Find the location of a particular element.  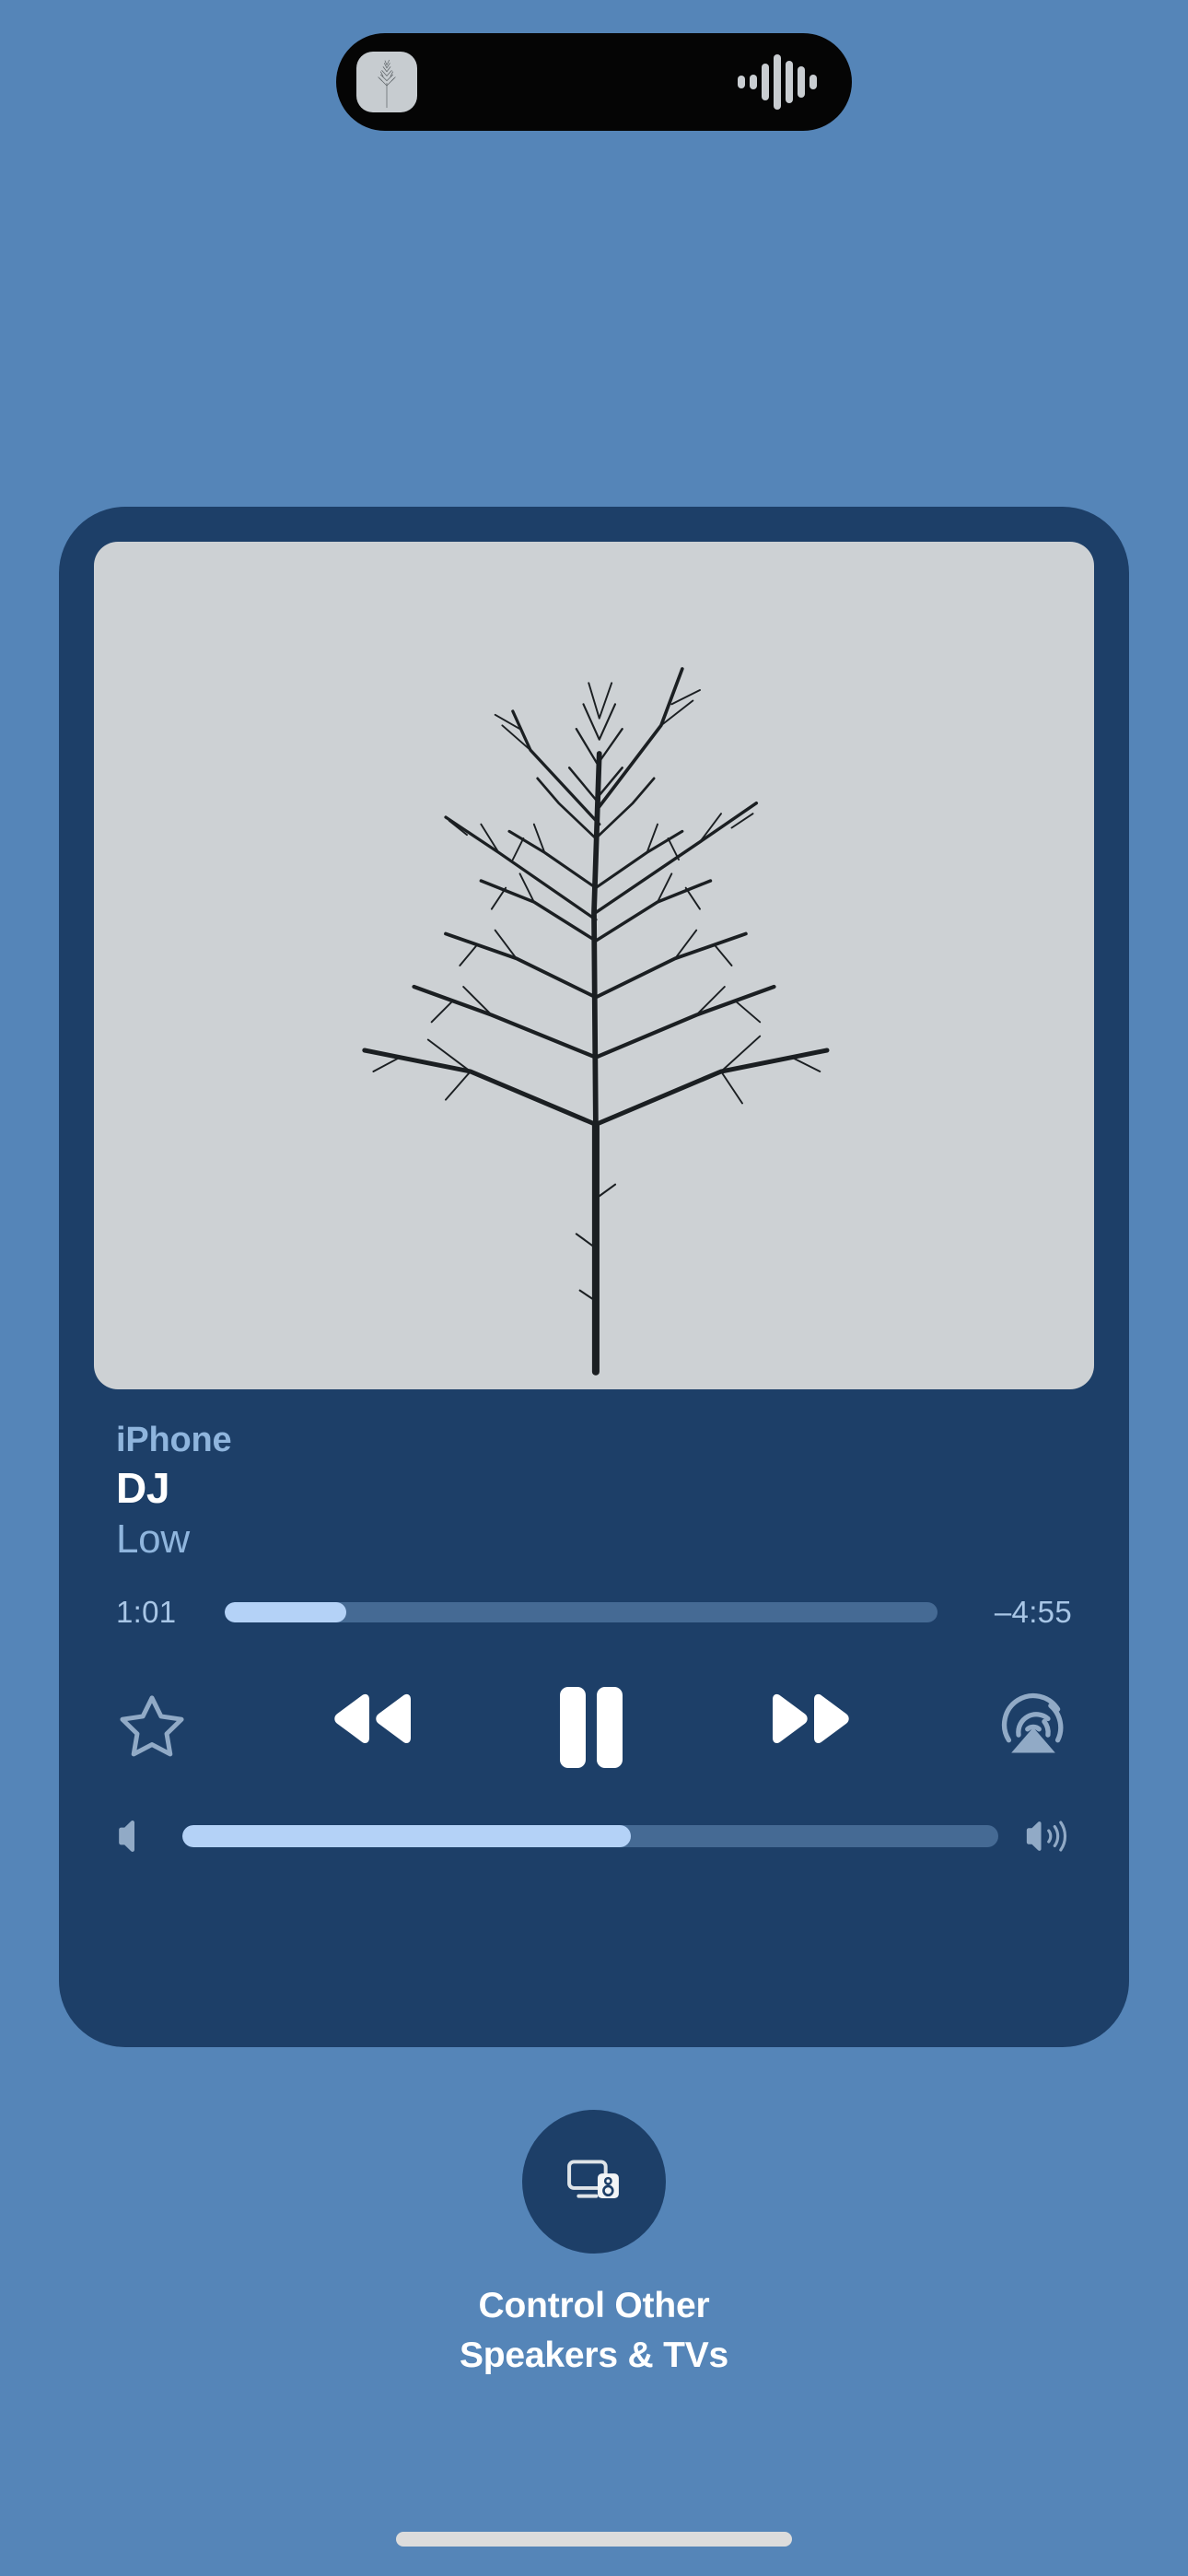

star-outline-icon is located at coordinates (152, 1727).